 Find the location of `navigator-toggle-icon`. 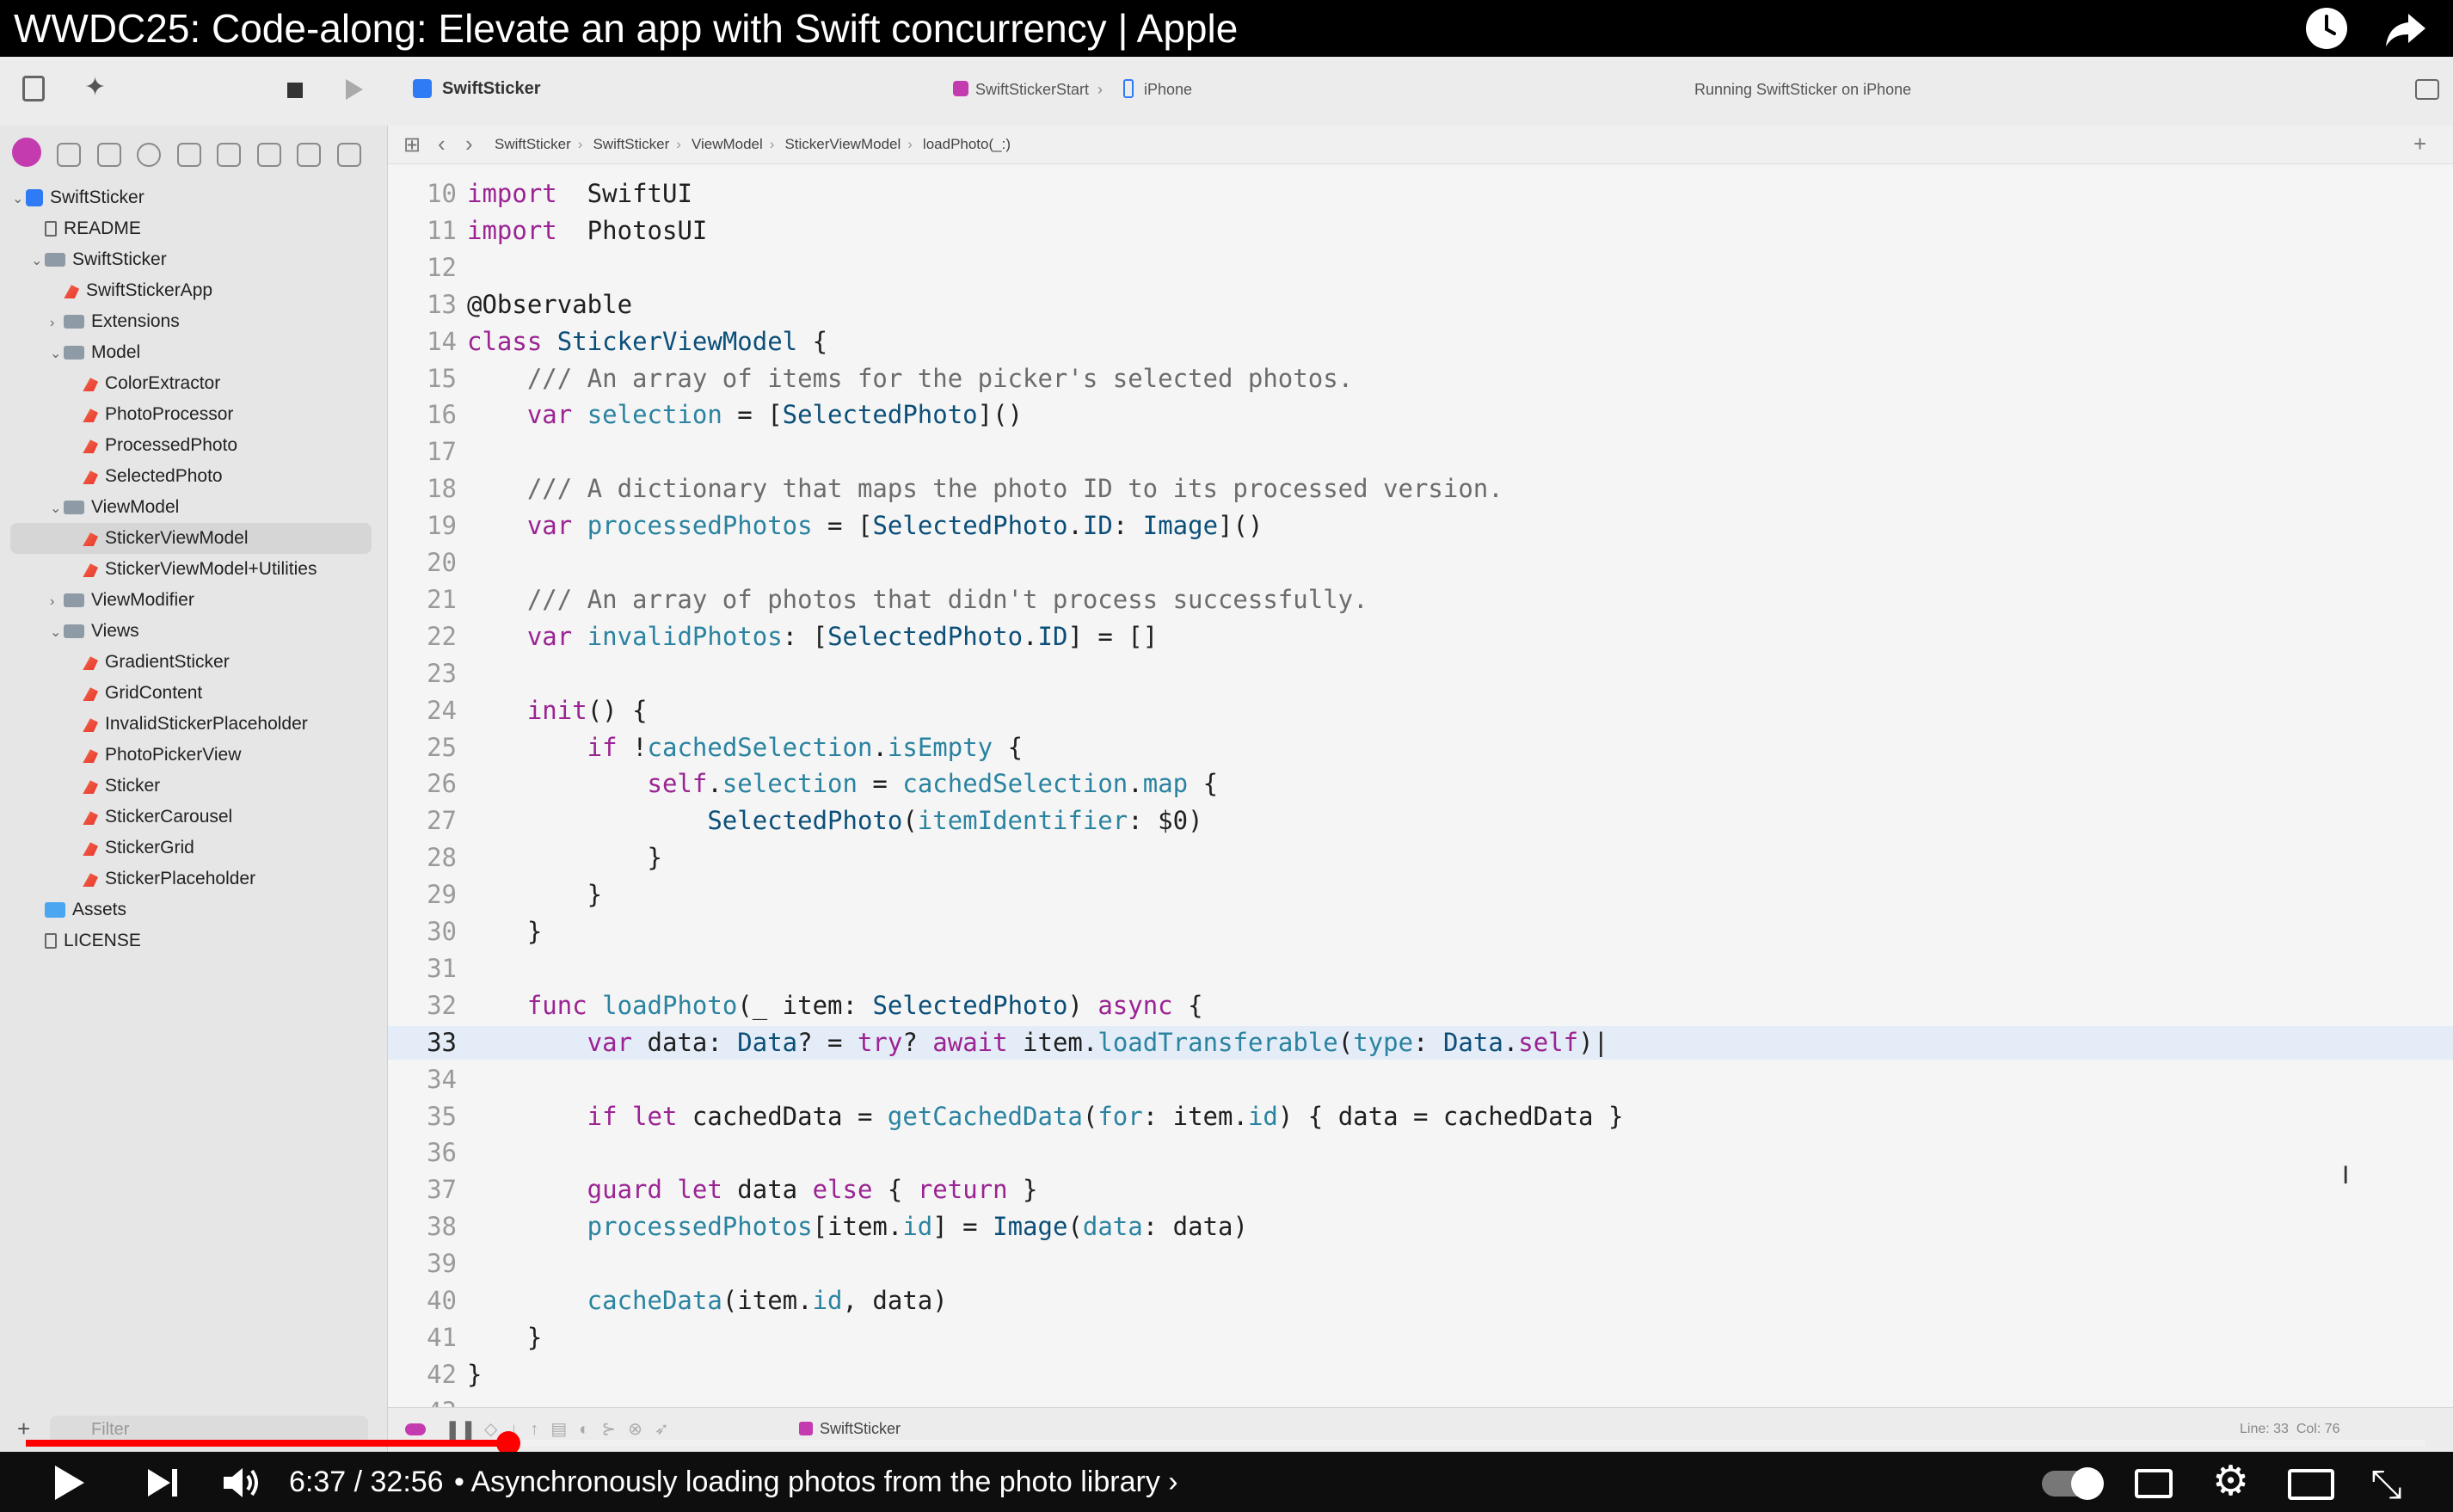

navigator-toggle-icon is located at coordinates (33, 89).